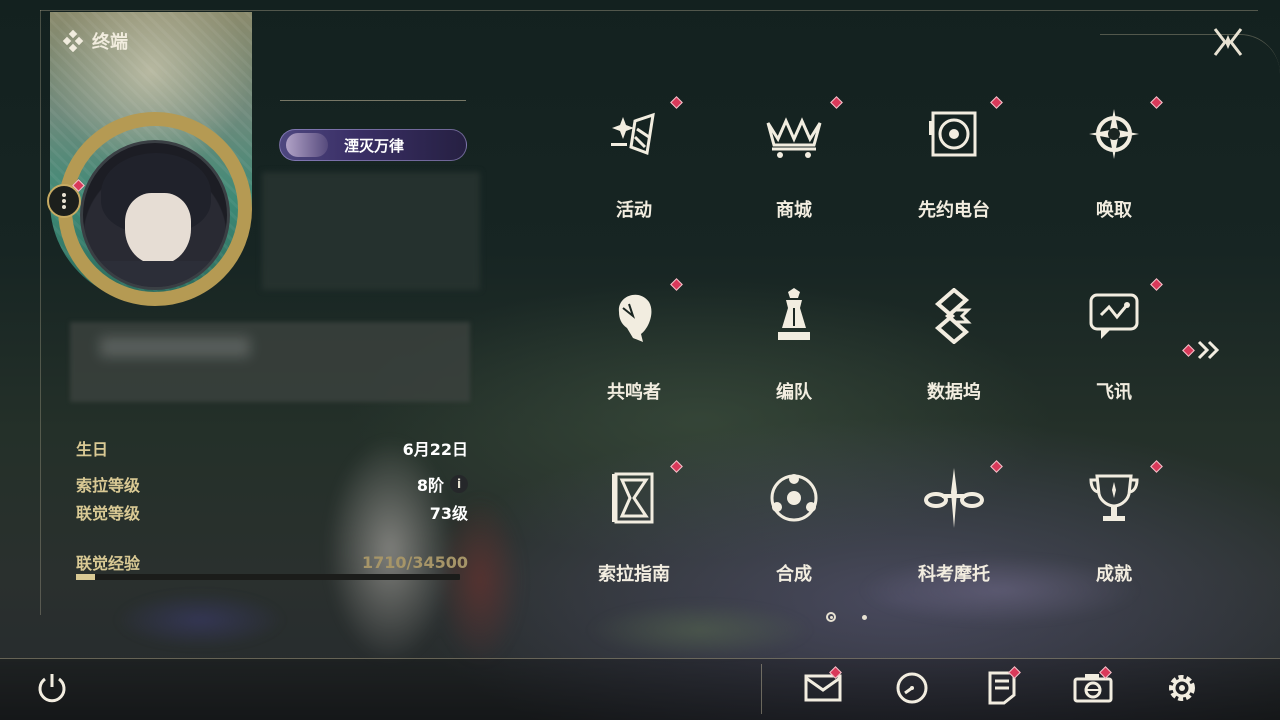 The width and height of the screenshot is (1280, 720). Describe the element at coordinates (794, 210) in the screenshot. I see `menu-item-label: 商城` at that location.